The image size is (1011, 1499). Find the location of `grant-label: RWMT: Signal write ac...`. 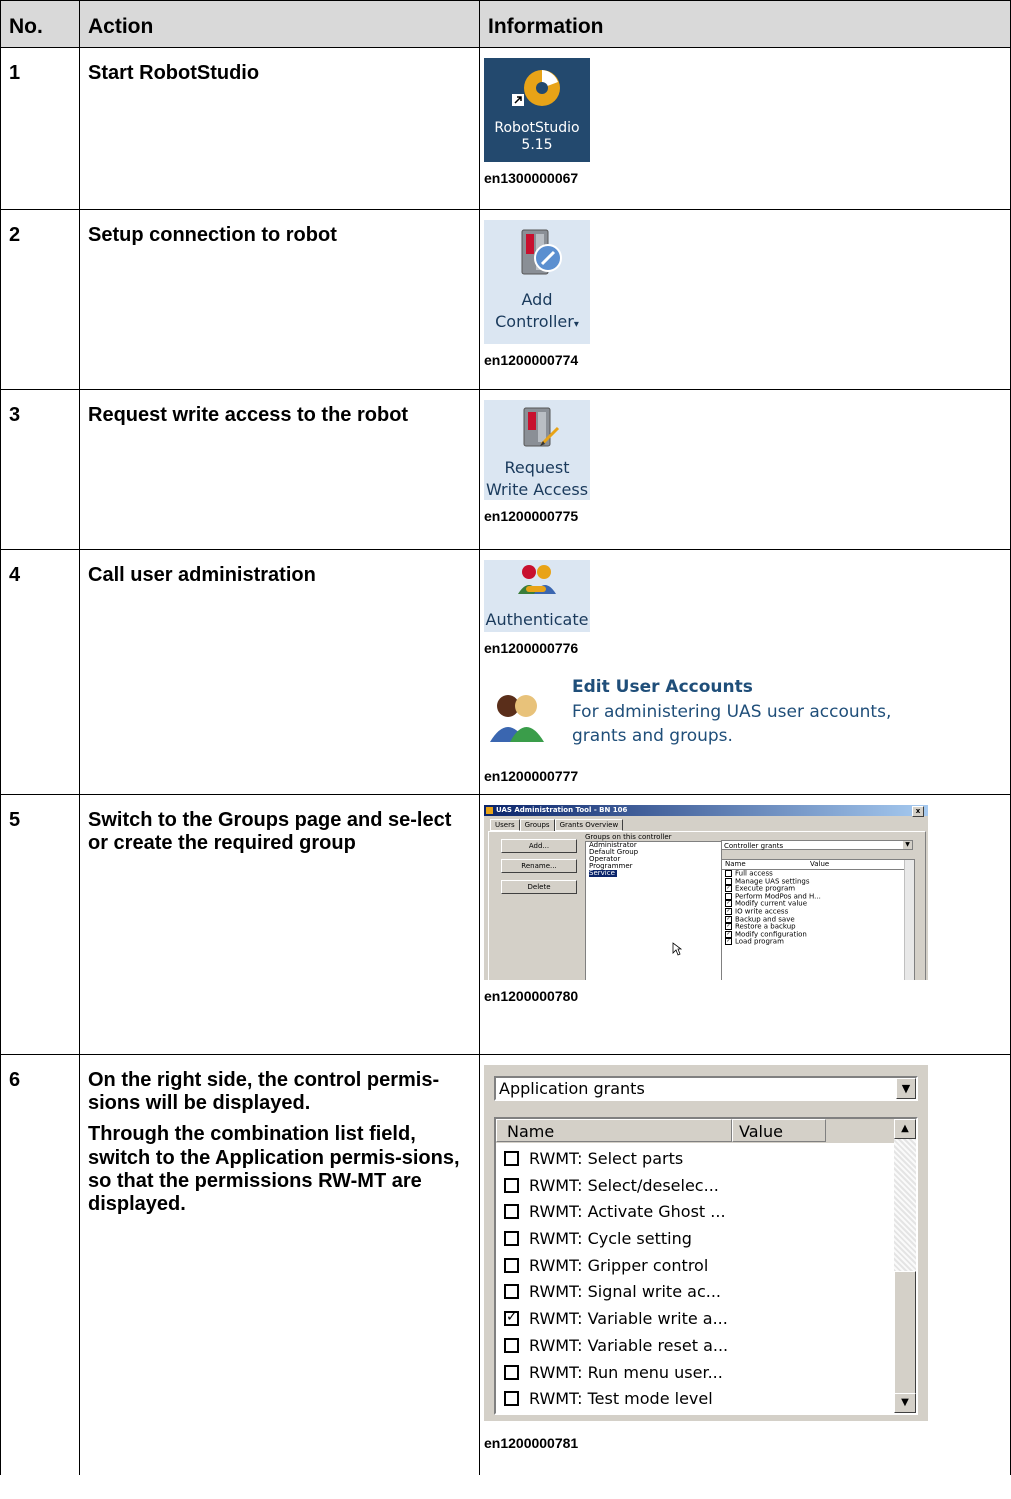

grant-label: RWMT: Signal write ac... is located at coordinates (625, 1292).